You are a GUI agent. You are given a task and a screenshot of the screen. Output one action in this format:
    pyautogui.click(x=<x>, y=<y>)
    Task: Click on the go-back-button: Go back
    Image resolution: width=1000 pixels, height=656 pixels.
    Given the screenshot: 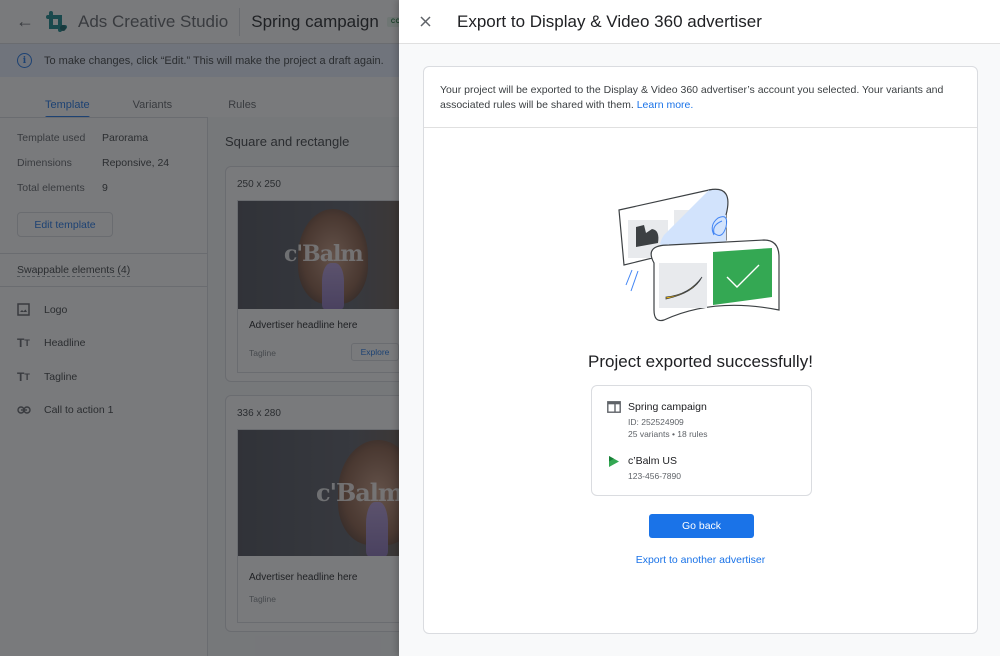 What is the action you would take?
    pyautogui.click(x=701, y=526)
    